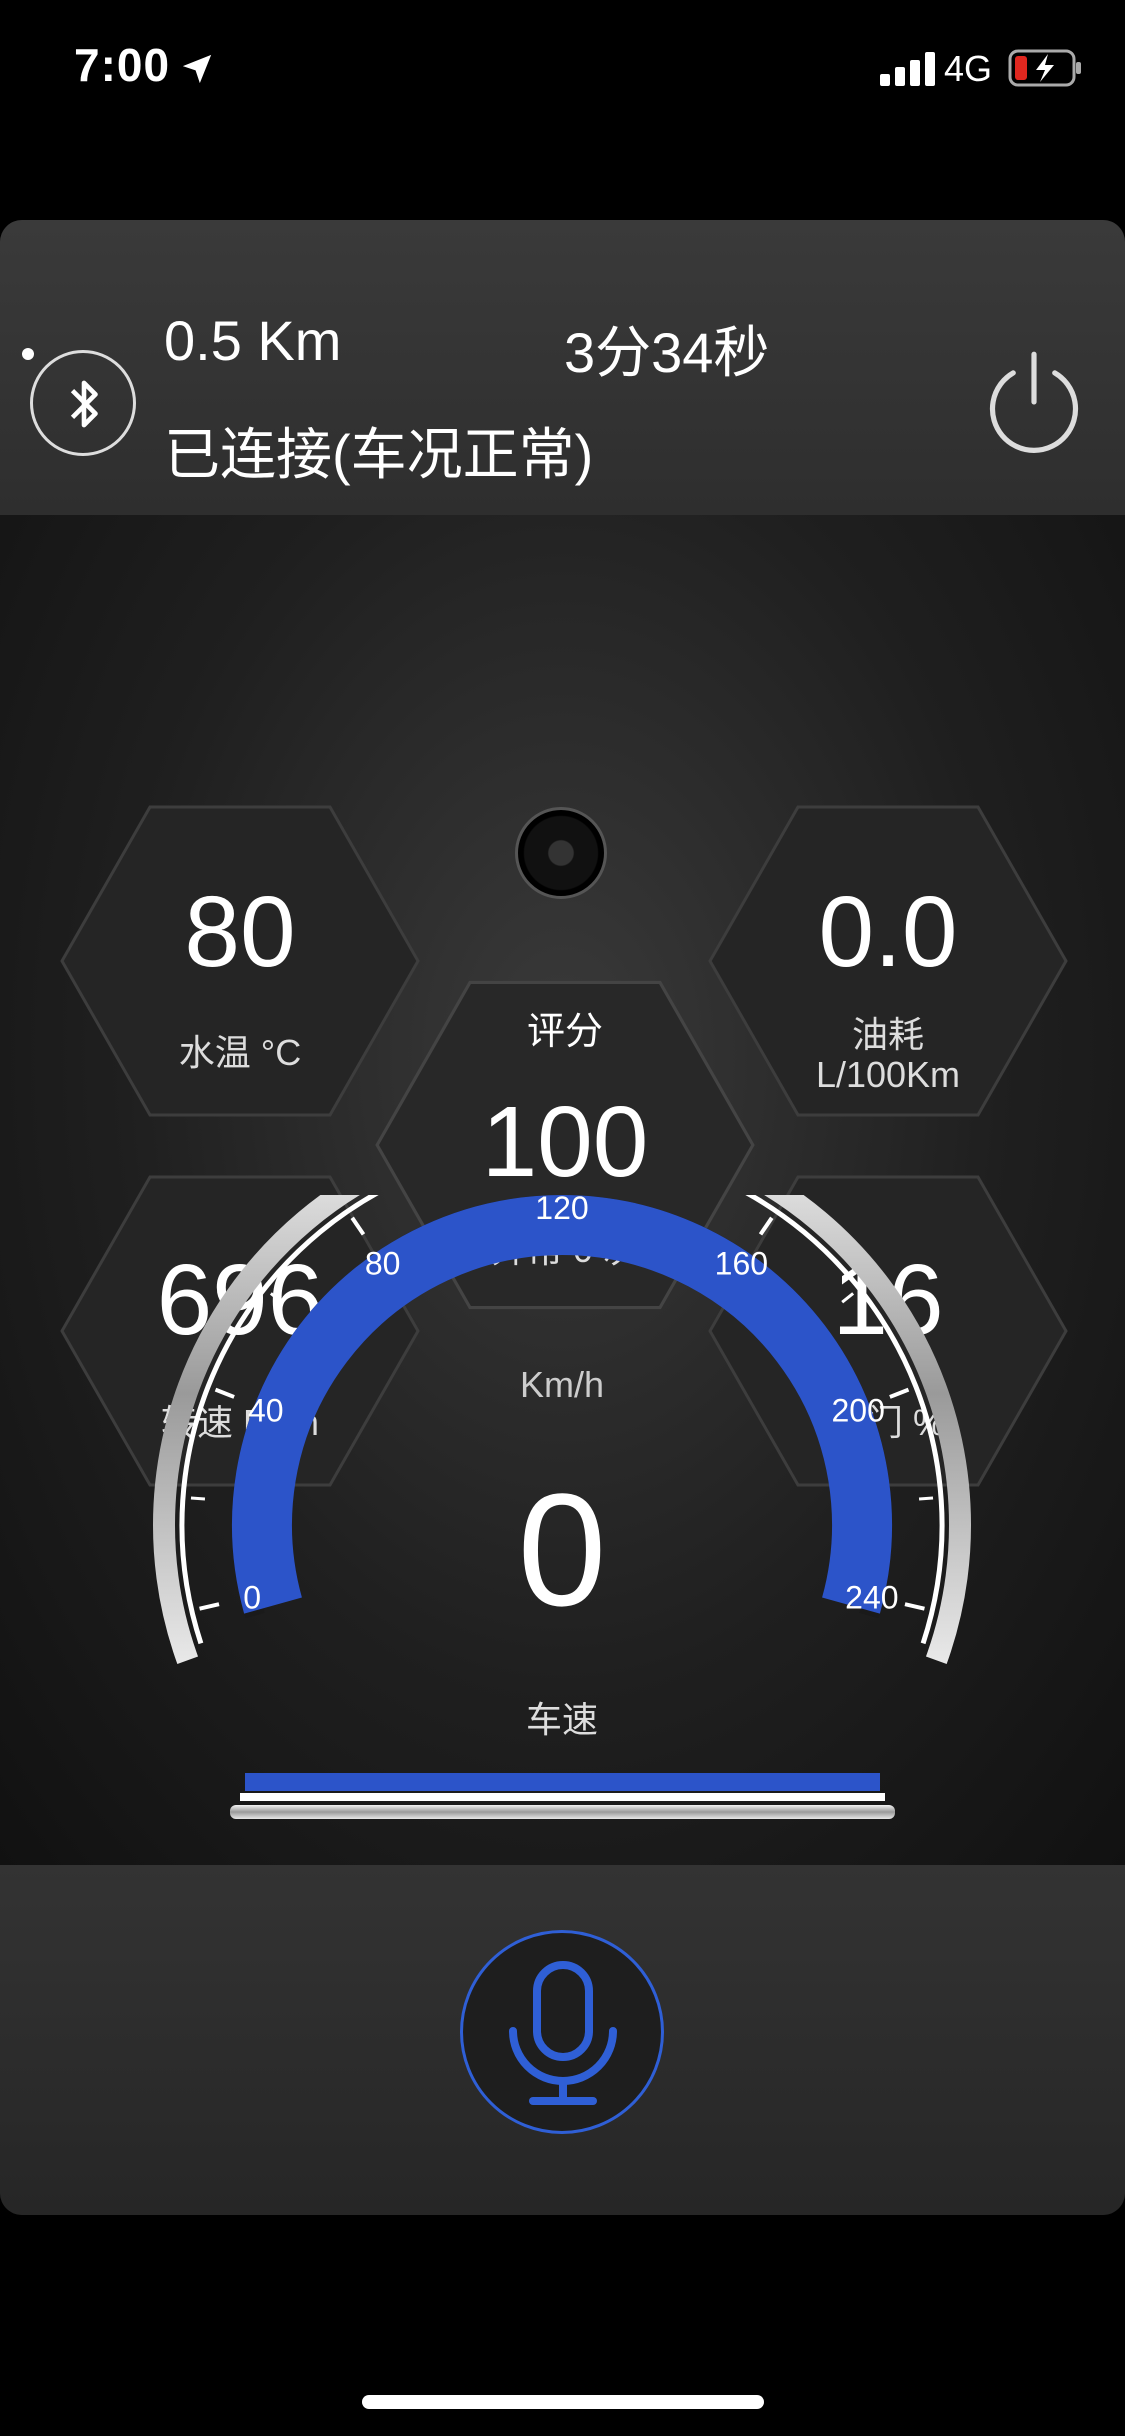 The image size is (1125, 2436). What do you see at coordinates (564, 1032) in the screenshot?
I see `score-title: 评分` at bounding box center [564, 1032].